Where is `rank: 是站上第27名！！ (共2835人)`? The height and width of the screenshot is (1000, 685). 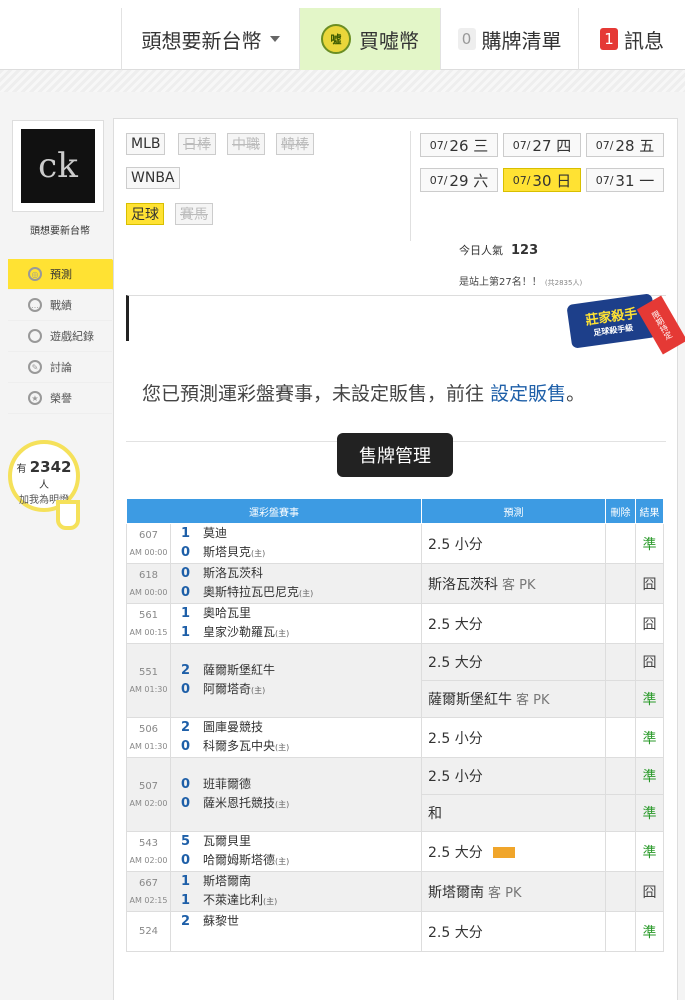 rank: 是站上第27名！！ (共2835人) is located at coordinates (520, 280).